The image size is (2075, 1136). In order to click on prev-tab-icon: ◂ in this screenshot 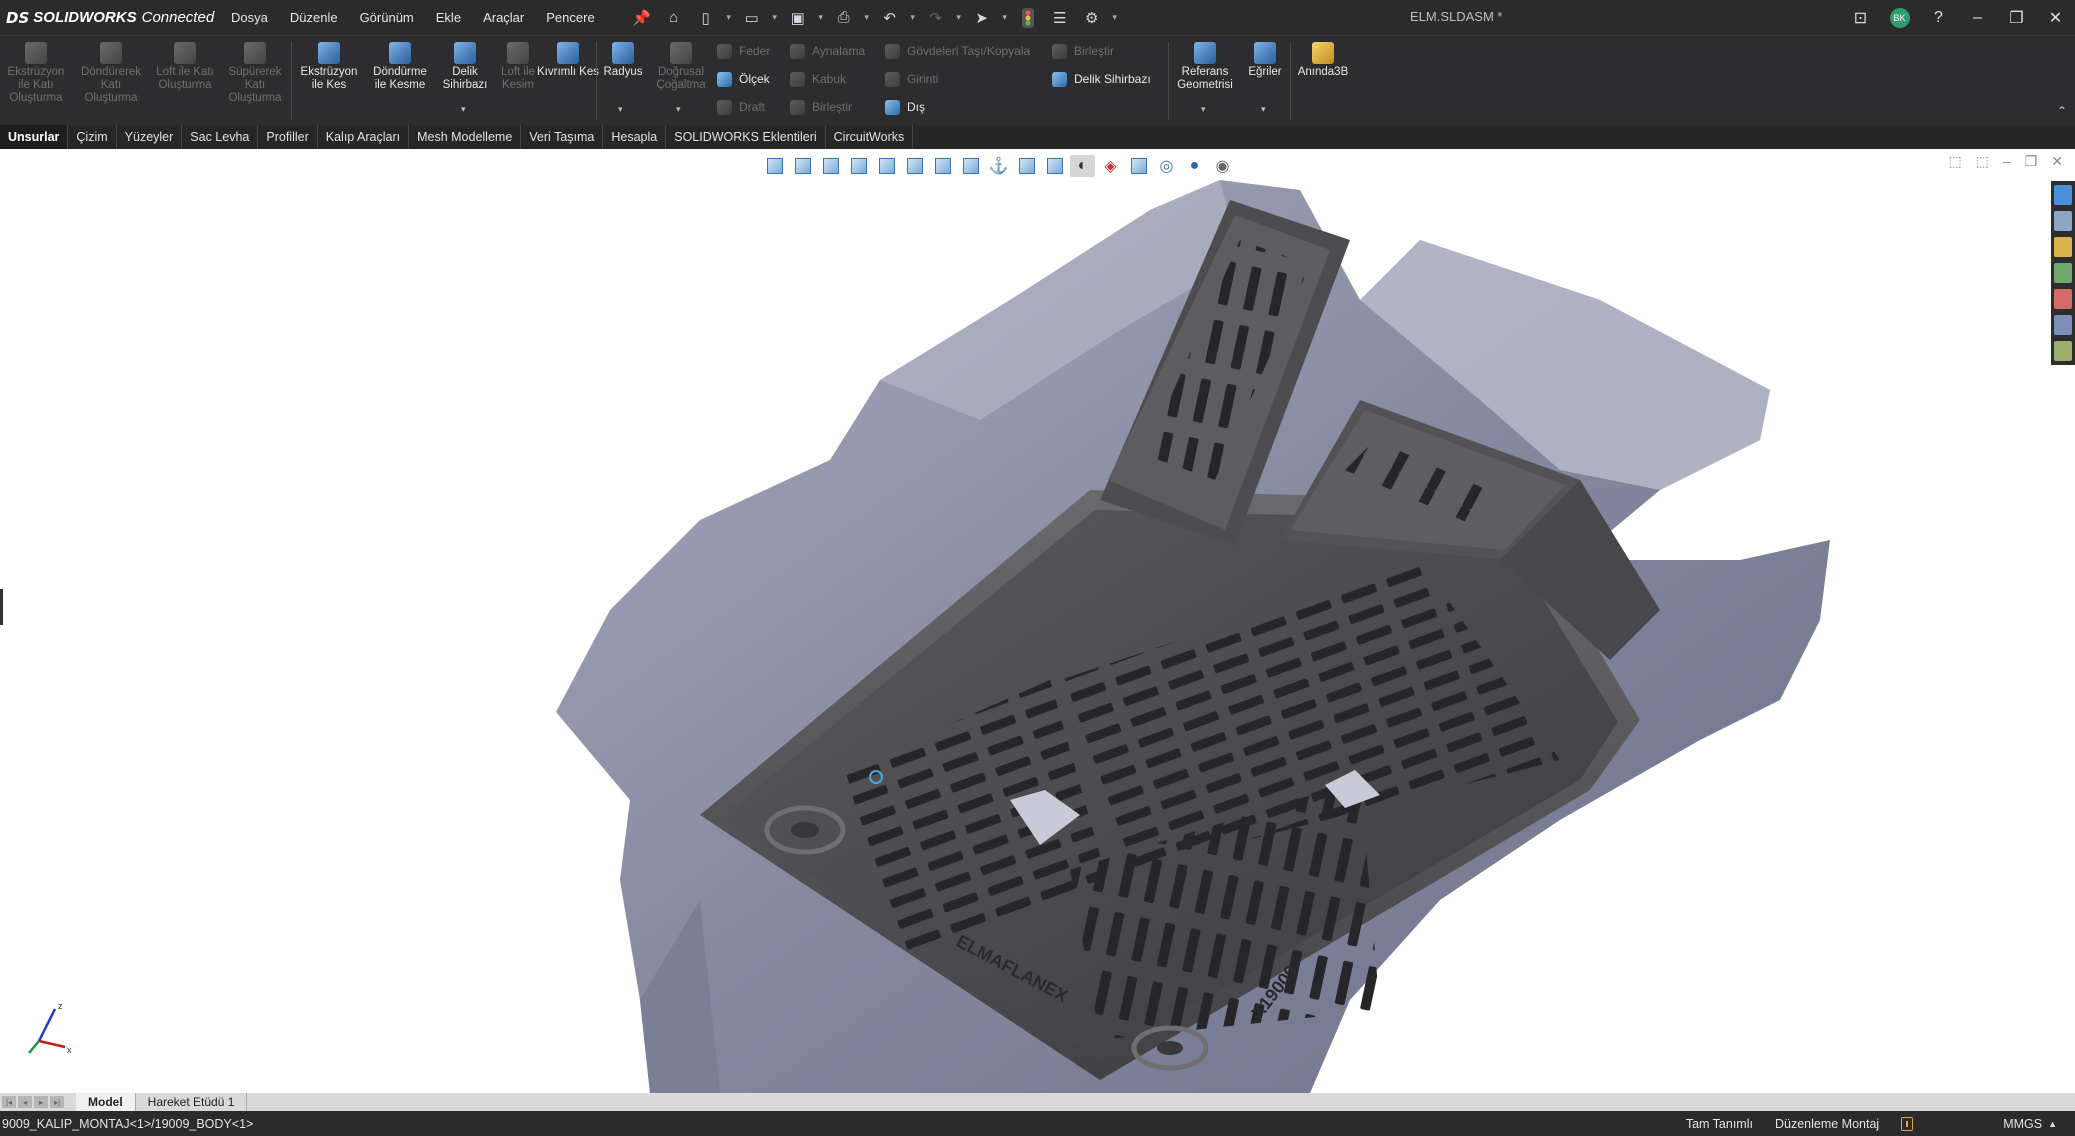, I will do `click(25, 1102)`.